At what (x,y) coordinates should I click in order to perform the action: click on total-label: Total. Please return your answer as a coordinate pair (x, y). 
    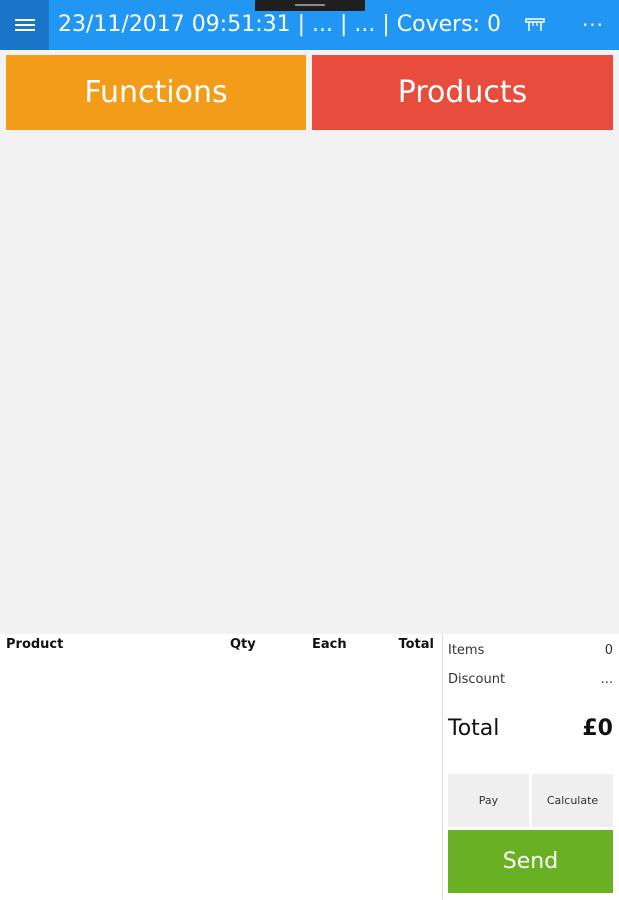
    Looking at the image, I should click on (474, 728).